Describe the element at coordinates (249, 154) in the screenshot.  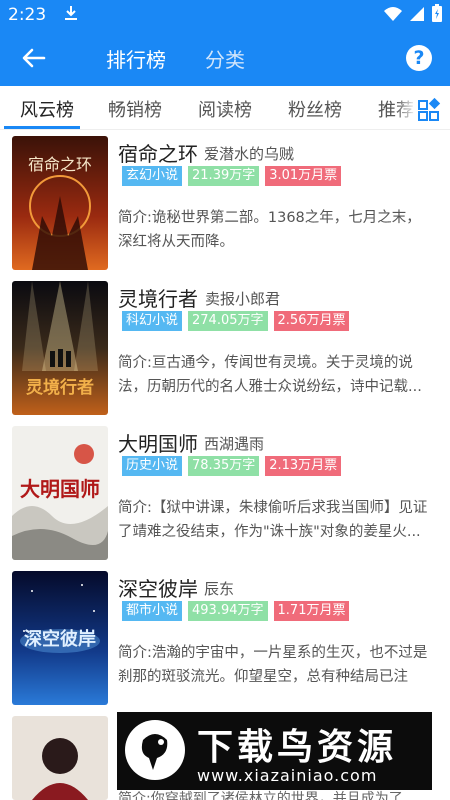
I see `book-author: 爱潜水的乌贼` at that location.